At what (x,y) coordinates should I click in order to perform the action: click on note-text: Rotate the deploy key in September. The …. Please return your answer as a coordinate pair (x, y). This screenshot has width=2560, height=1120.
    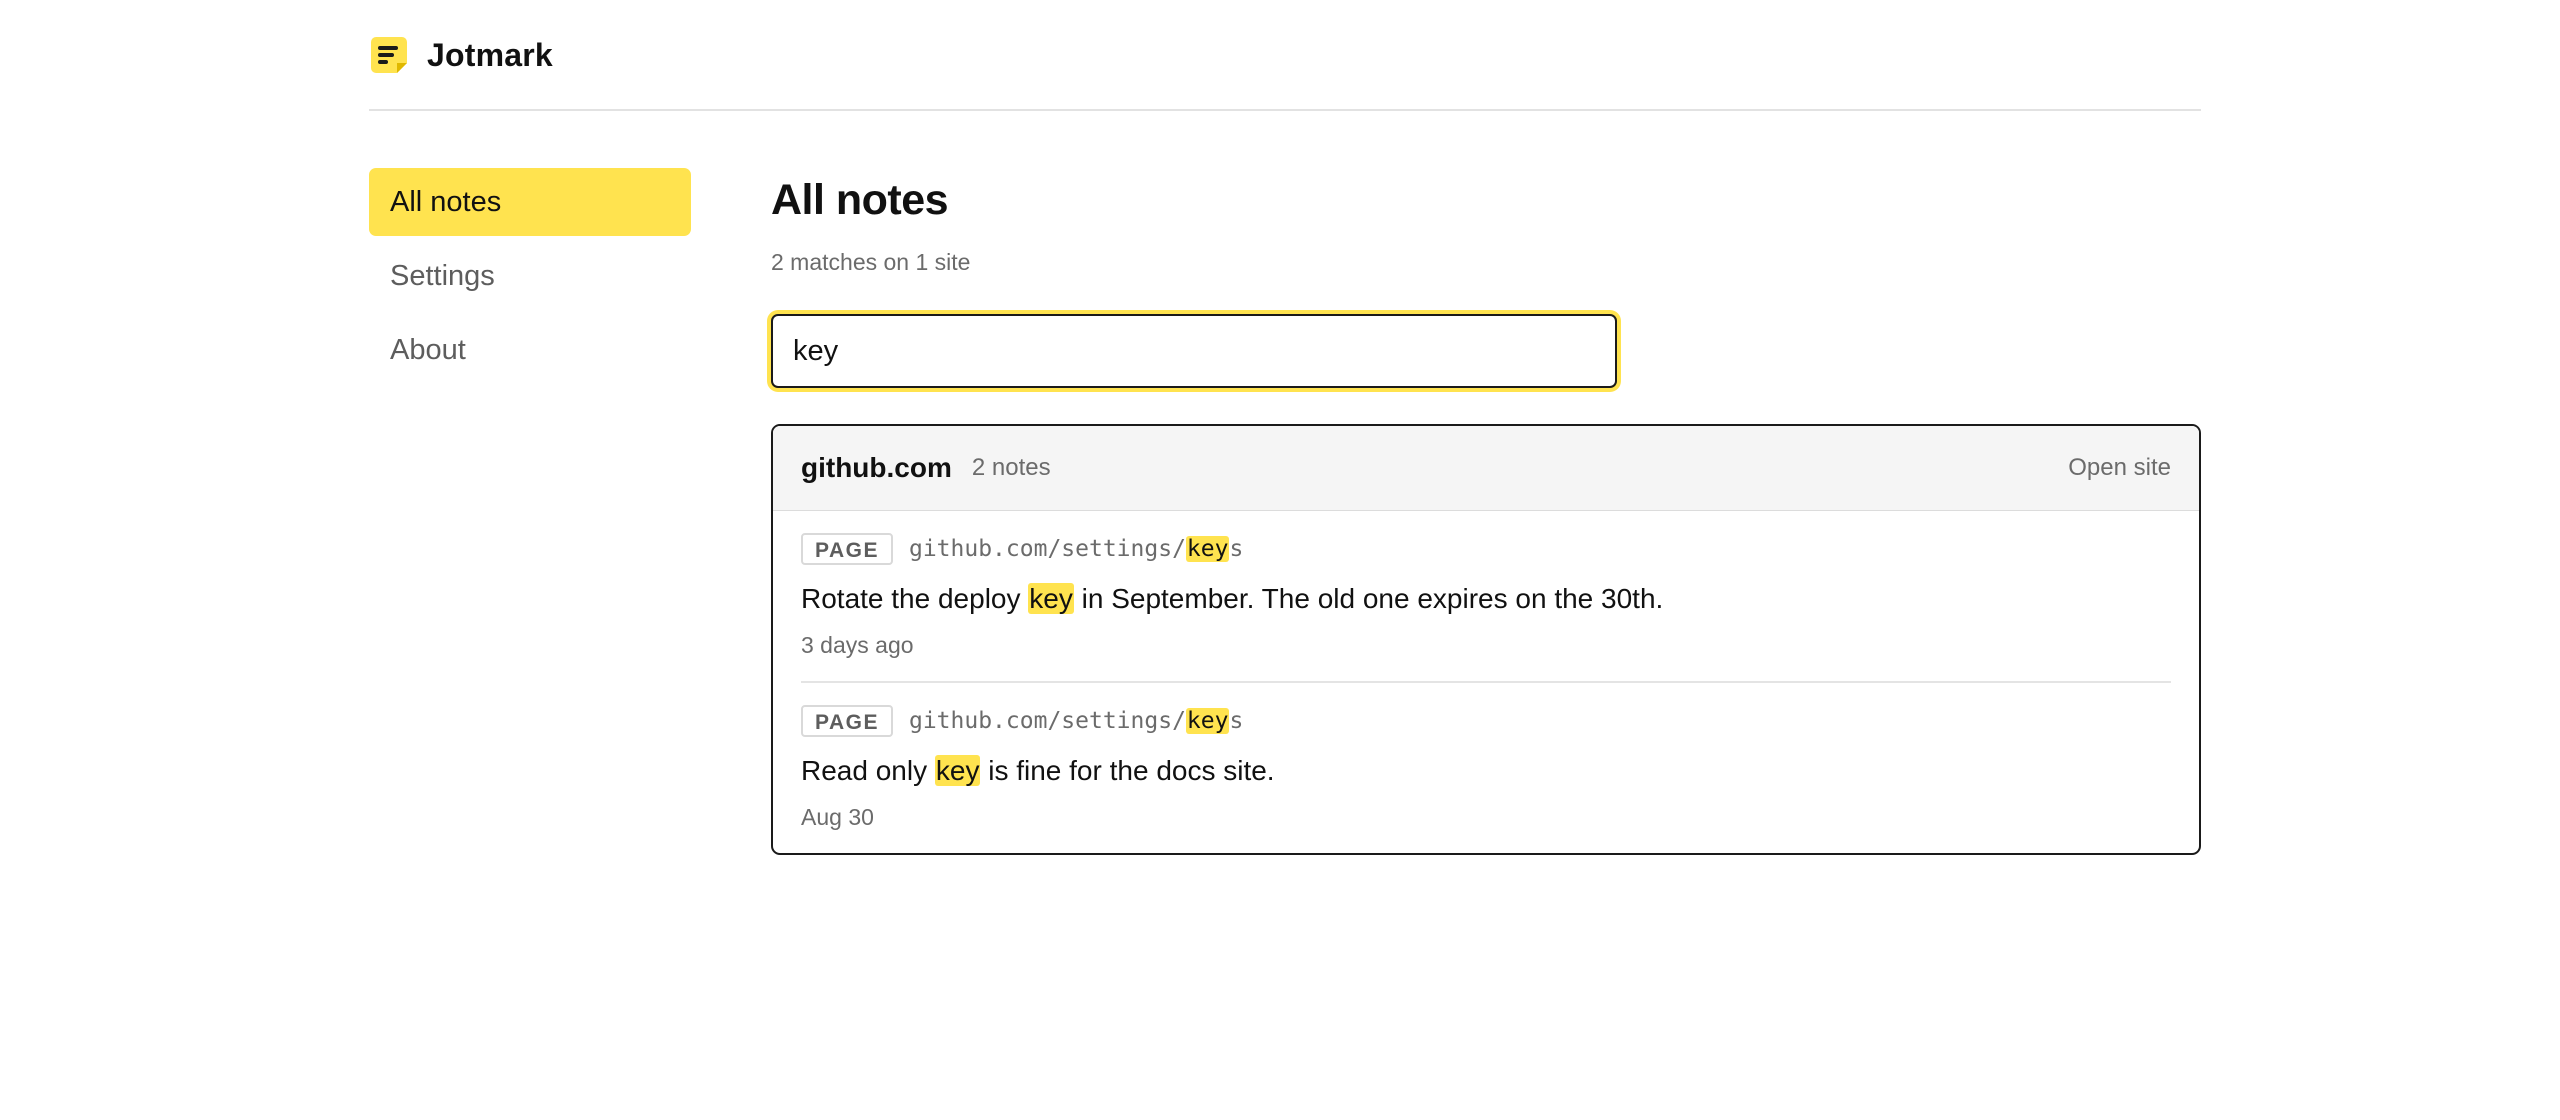
    Looking at the image, I should click on (1486, 599).